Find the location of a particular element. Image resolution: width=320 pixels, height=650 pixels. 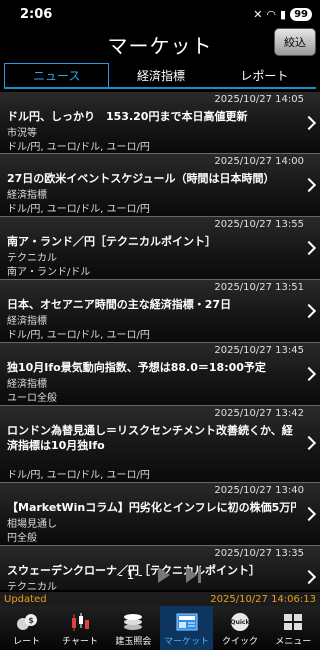

news-title: 【MarketWinコラム】円劣化とインフレに初の株価5万円台 is located at coordinates (151, 507).